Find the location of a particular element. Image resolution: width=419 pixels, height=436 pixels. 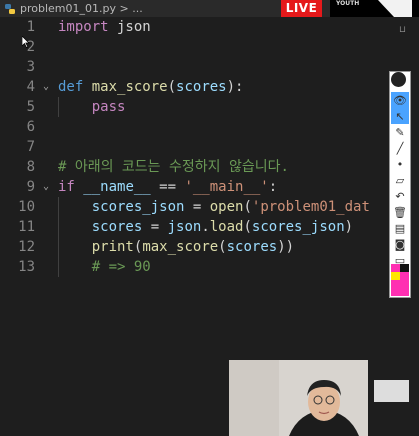

camera-icon: ◙ is located at coordinates (400, 244).